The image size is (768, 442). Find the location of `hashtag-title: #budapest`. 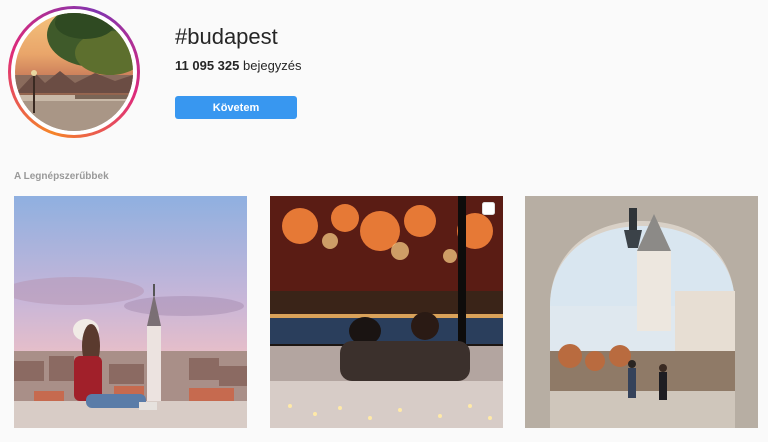

hashtag-title: #budapest is located at coordinates (226, 36).